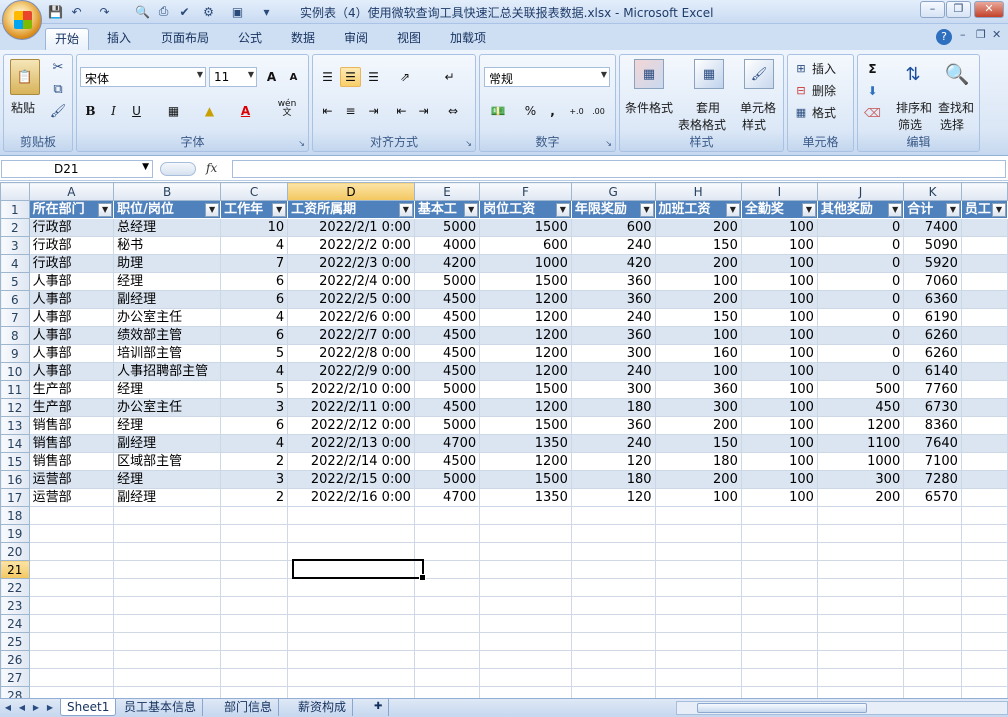 The width and height of the screenshot is (1008, 717). What do you see at coordinates (824, 112) in the screenshot?
I see `format-cells-button: 格式` at bounding box center [824, 112].